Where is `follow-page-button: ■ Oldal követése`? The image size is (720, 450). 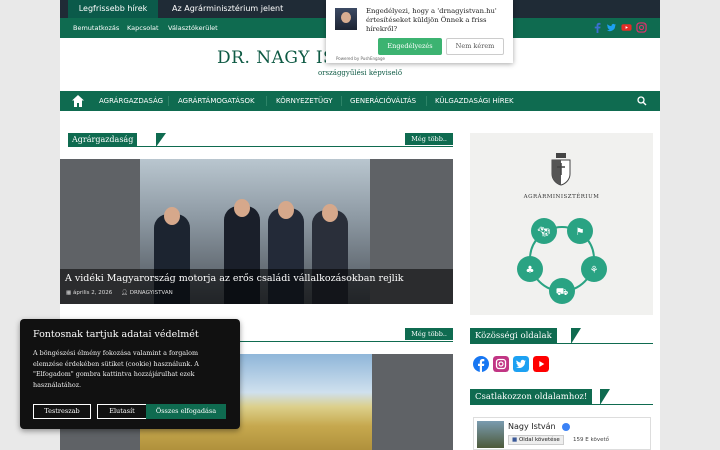
follow-page-button: ■ Oldal követése is located at coordinates (536, 440).